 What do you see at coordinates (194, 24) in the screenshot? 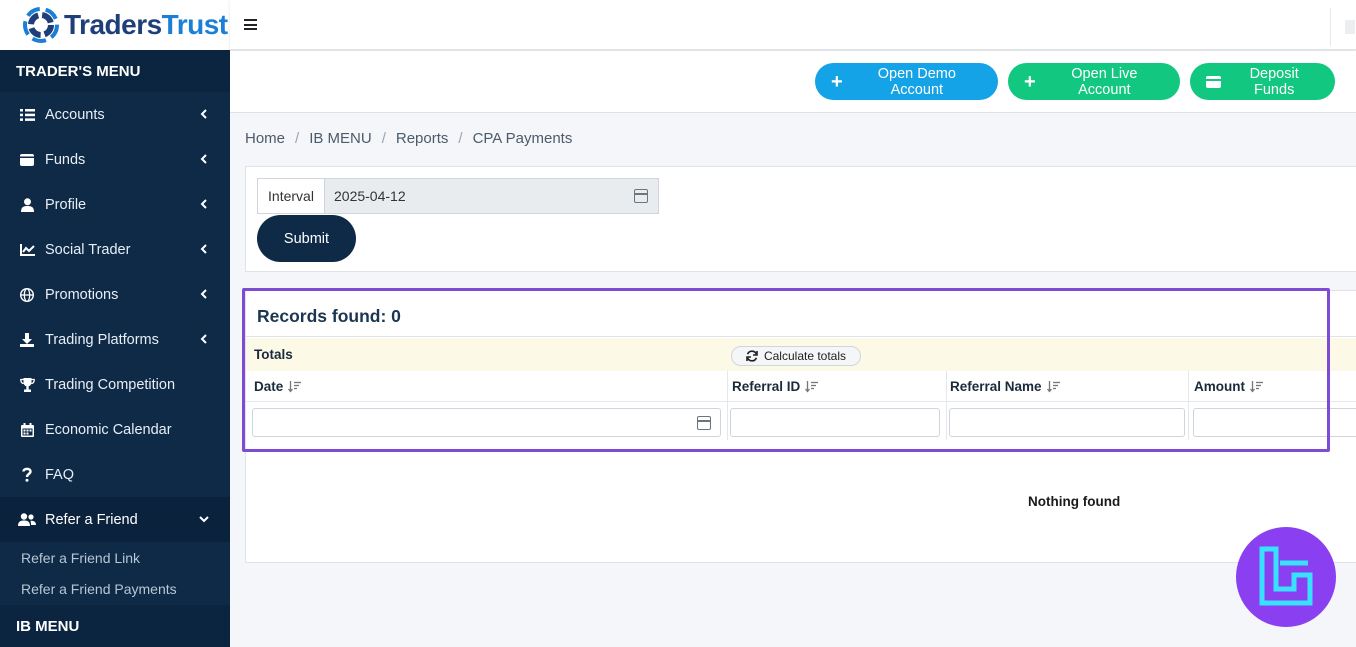
I see `logo-text-part2: Trust` at bounding box center [194, 24].